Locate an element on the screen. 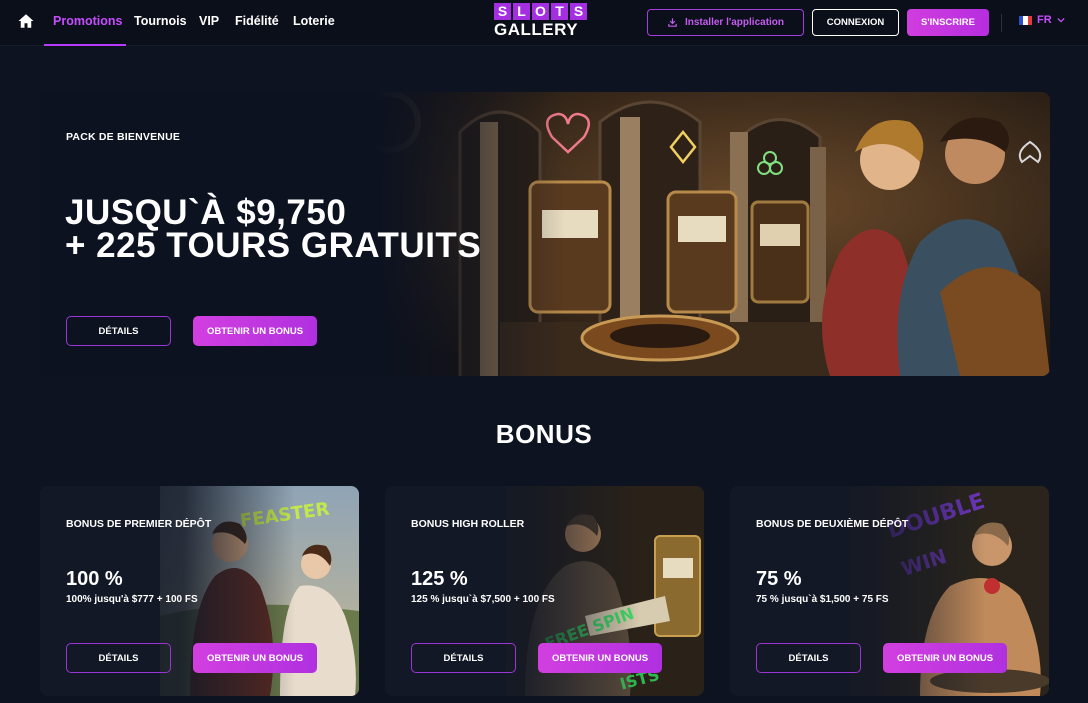 Image resolution: width=1088 pixels, height=703 pixels. nav-promotions: Promotions is located at coordinates (87, 21).